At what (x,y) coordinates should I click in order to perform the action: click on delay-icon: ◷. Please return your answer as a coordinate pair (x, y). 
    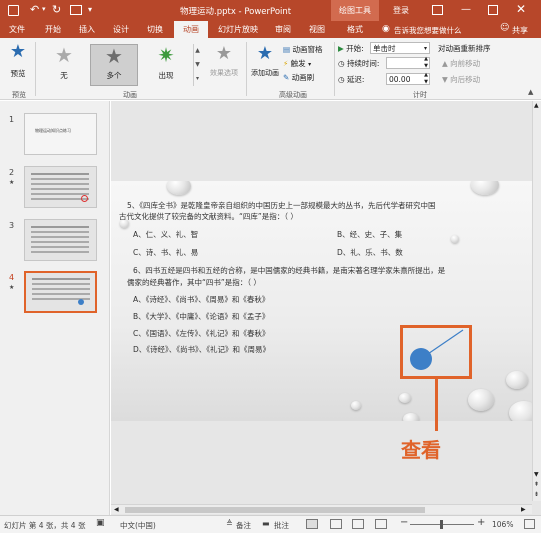
    Looking at the image, I should click on (341, 79).